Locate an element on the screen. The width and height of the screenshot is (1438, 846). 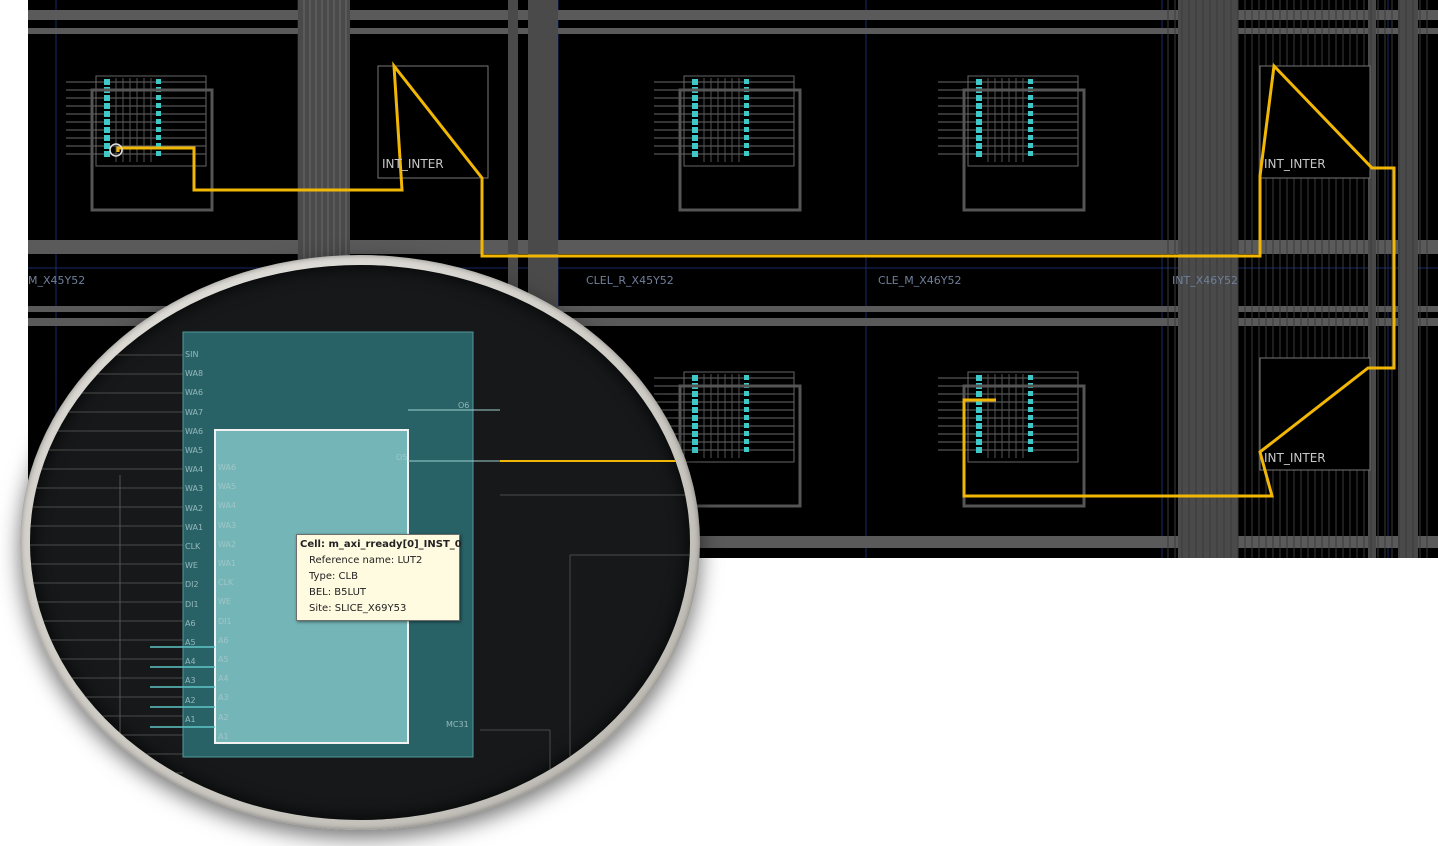
outer-pin-label: CLK is located at coordinates (193, 546).